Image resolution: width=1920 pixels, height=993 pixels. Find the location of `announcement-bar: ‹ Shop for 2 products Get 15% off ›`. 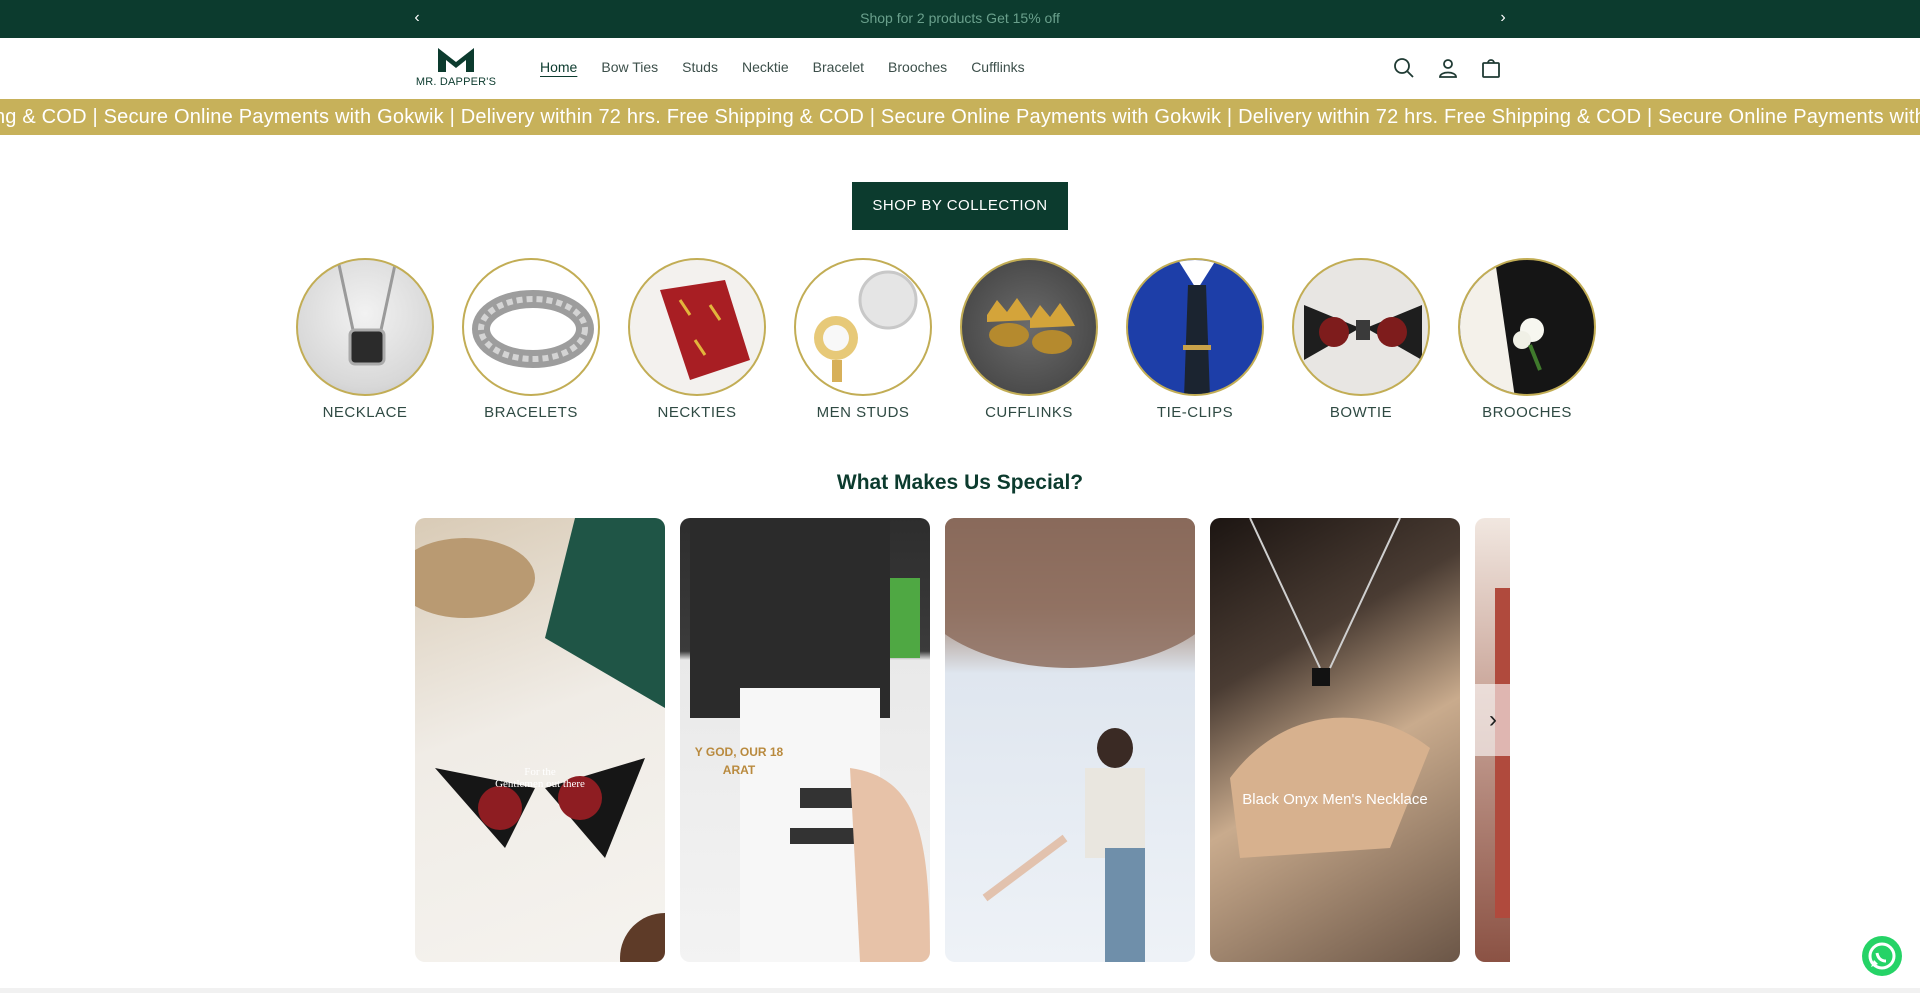

announcement-bar: ‹ Shop for 2 products Get 15% off › is located at coordinates (960, 19).